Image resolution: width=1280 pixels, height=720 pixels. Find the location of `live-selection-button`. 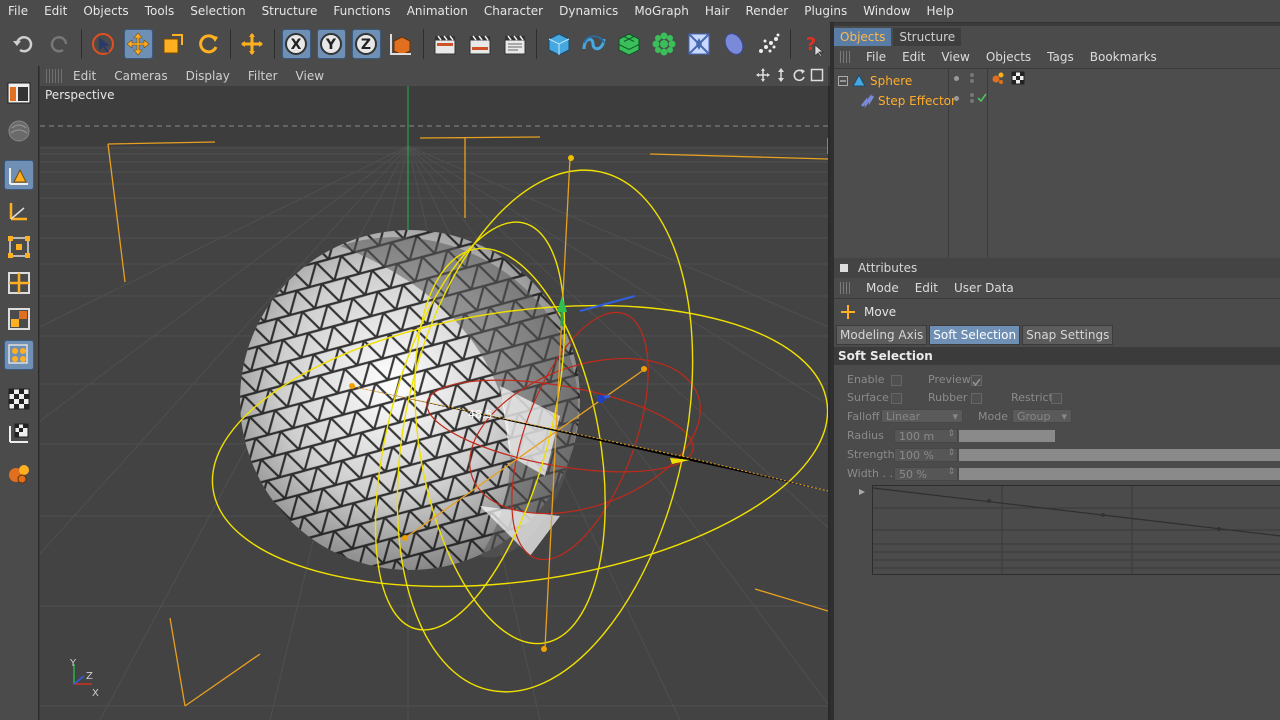

live-selection-button is located at coordinates (103, 44).